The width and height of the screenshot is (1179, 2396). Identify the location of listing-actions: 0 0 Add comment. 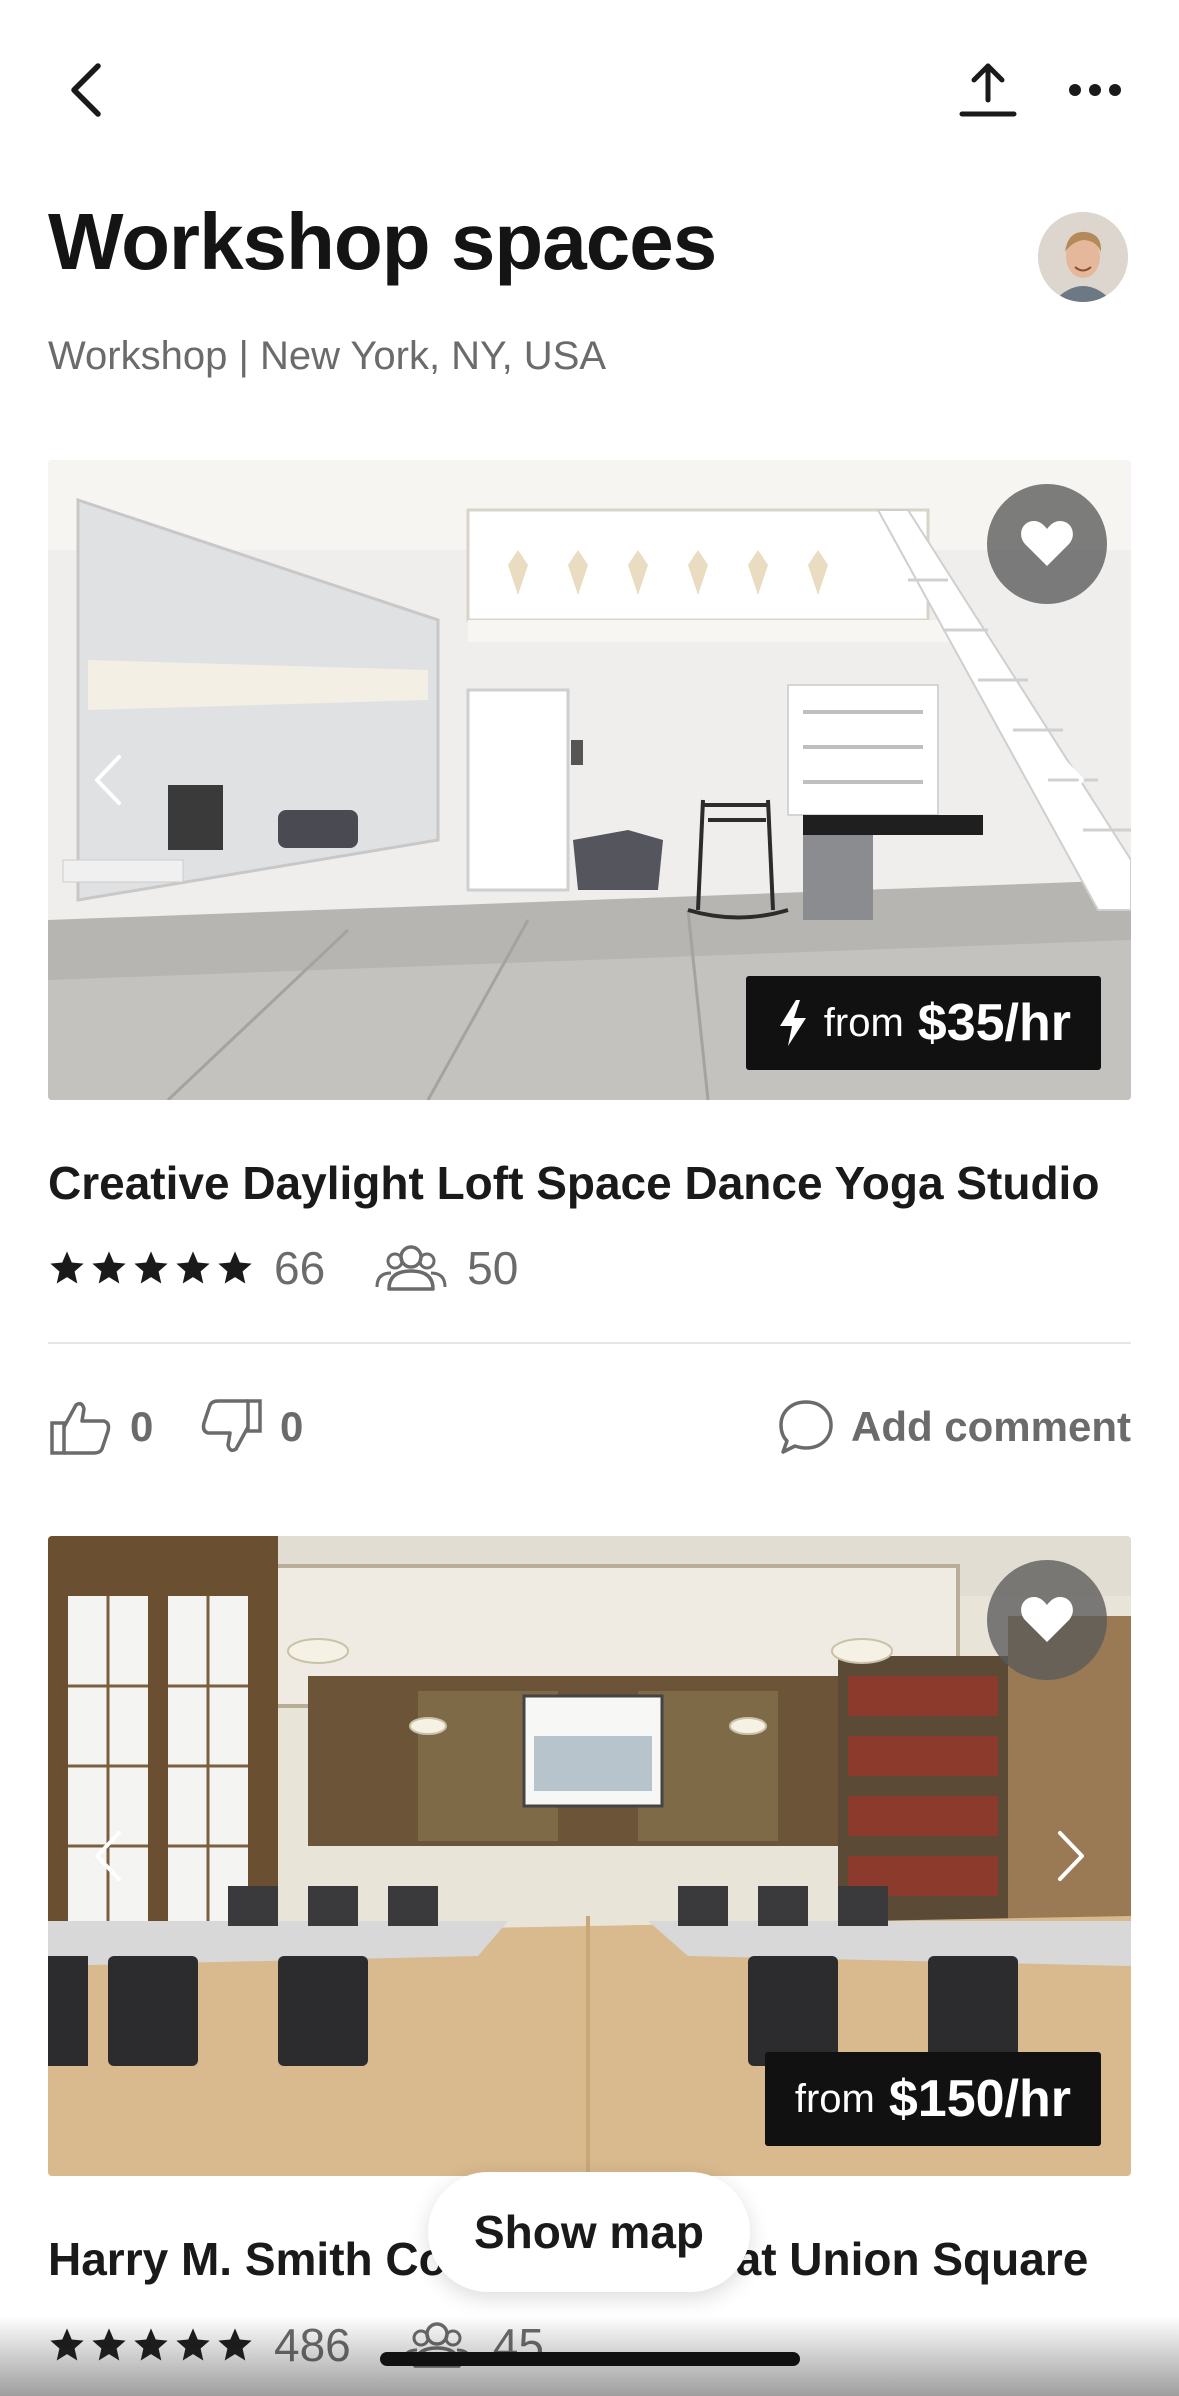
(589, 1427).